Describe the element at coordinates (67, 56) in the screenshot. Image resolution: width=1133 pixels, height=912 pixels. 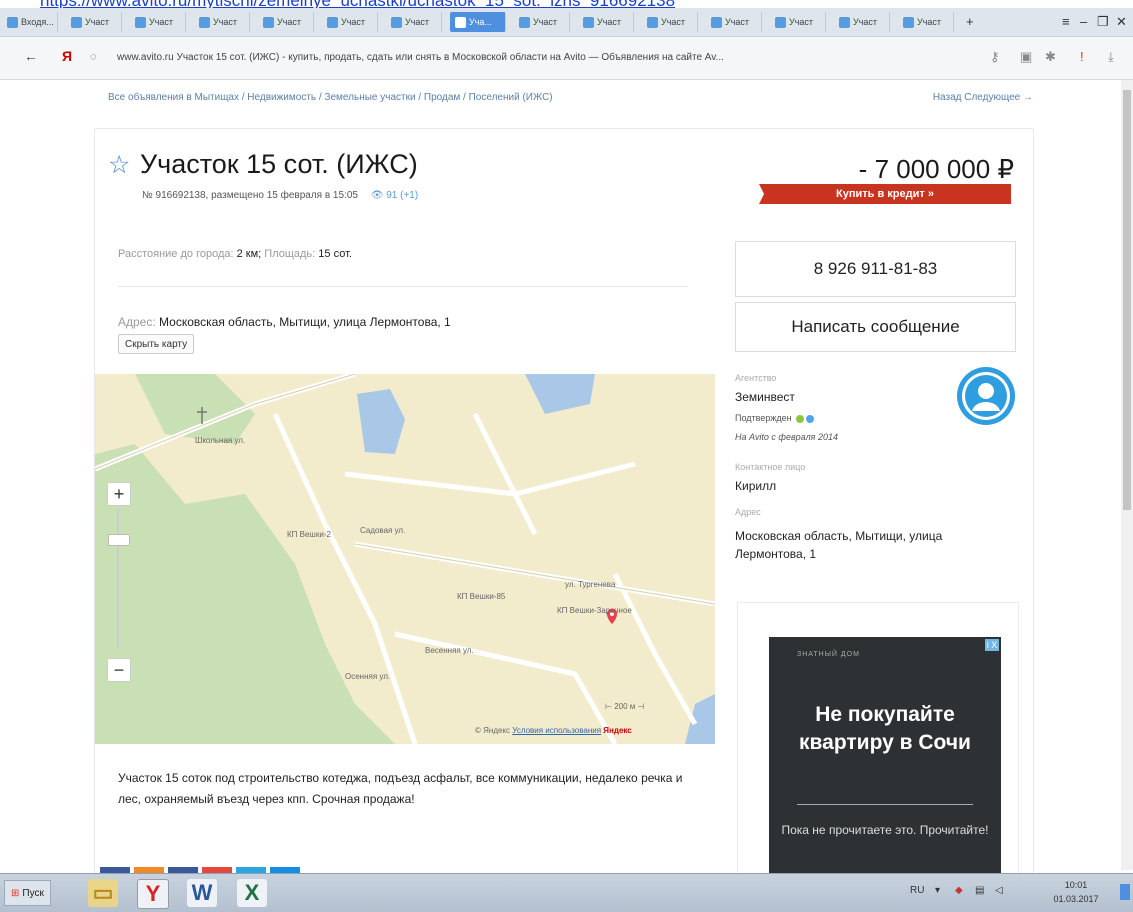
I see `yandex-logo-icon: Я` at that location.